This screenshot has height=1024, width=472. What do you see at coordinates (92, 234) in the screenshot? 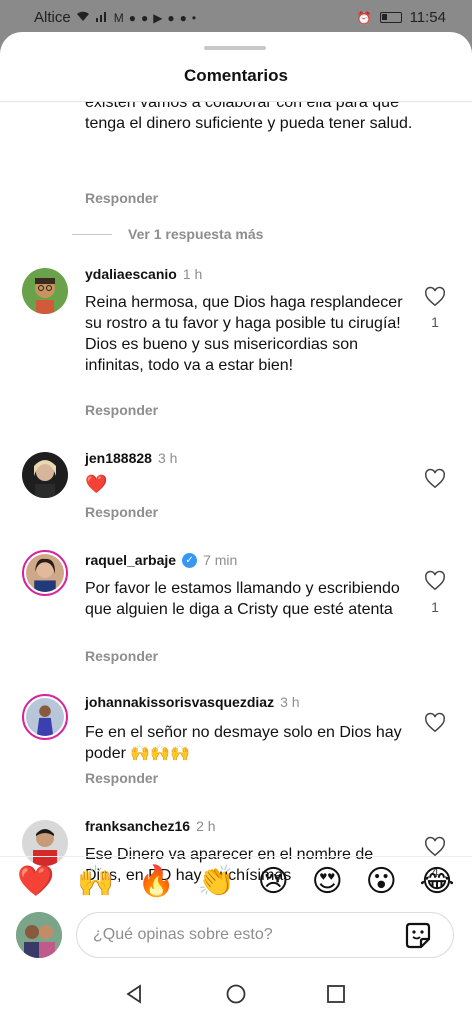
I see `divider-line` at bounding box center [92, 234].